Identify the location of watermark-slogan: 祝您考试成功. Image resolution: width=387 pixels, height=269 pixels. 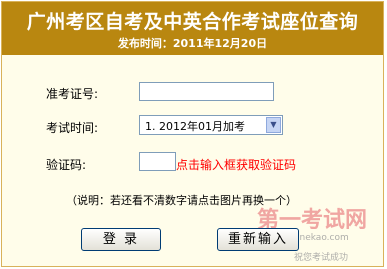
(321, 258).